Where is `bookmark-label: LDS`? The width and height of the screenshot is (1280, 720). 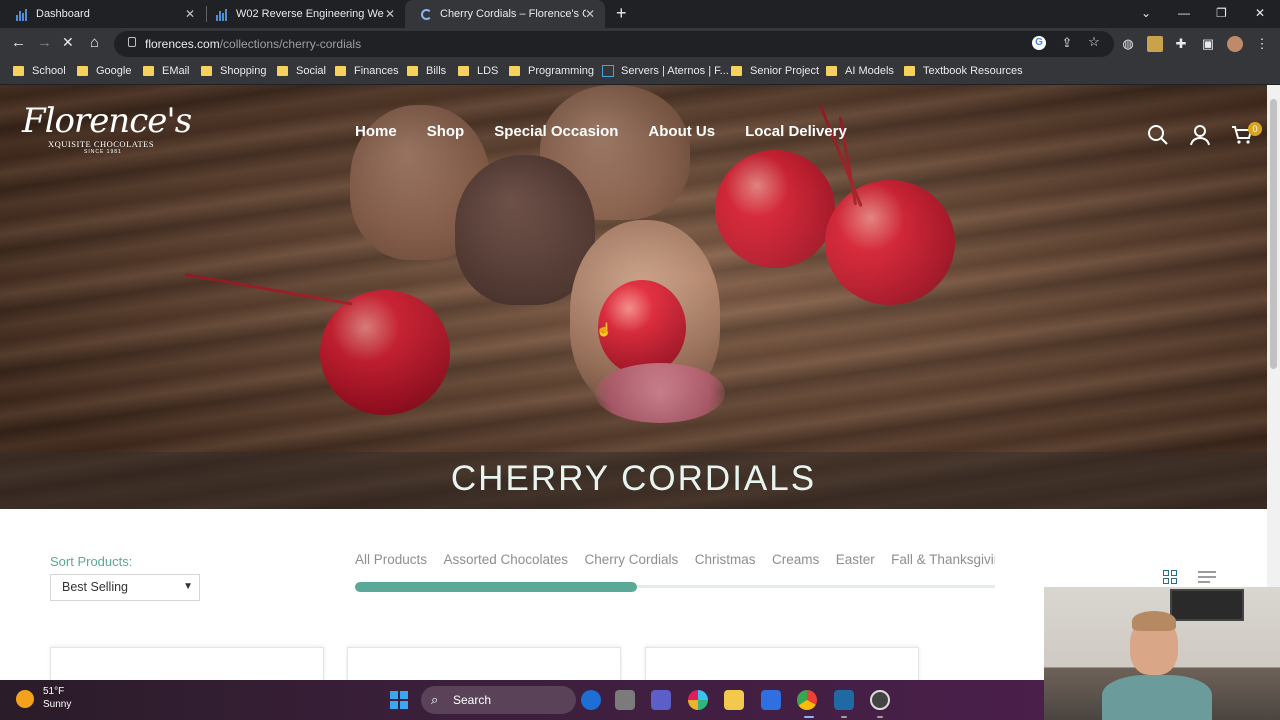
bookmark-label: LDS is located at coordinates (488, 71).